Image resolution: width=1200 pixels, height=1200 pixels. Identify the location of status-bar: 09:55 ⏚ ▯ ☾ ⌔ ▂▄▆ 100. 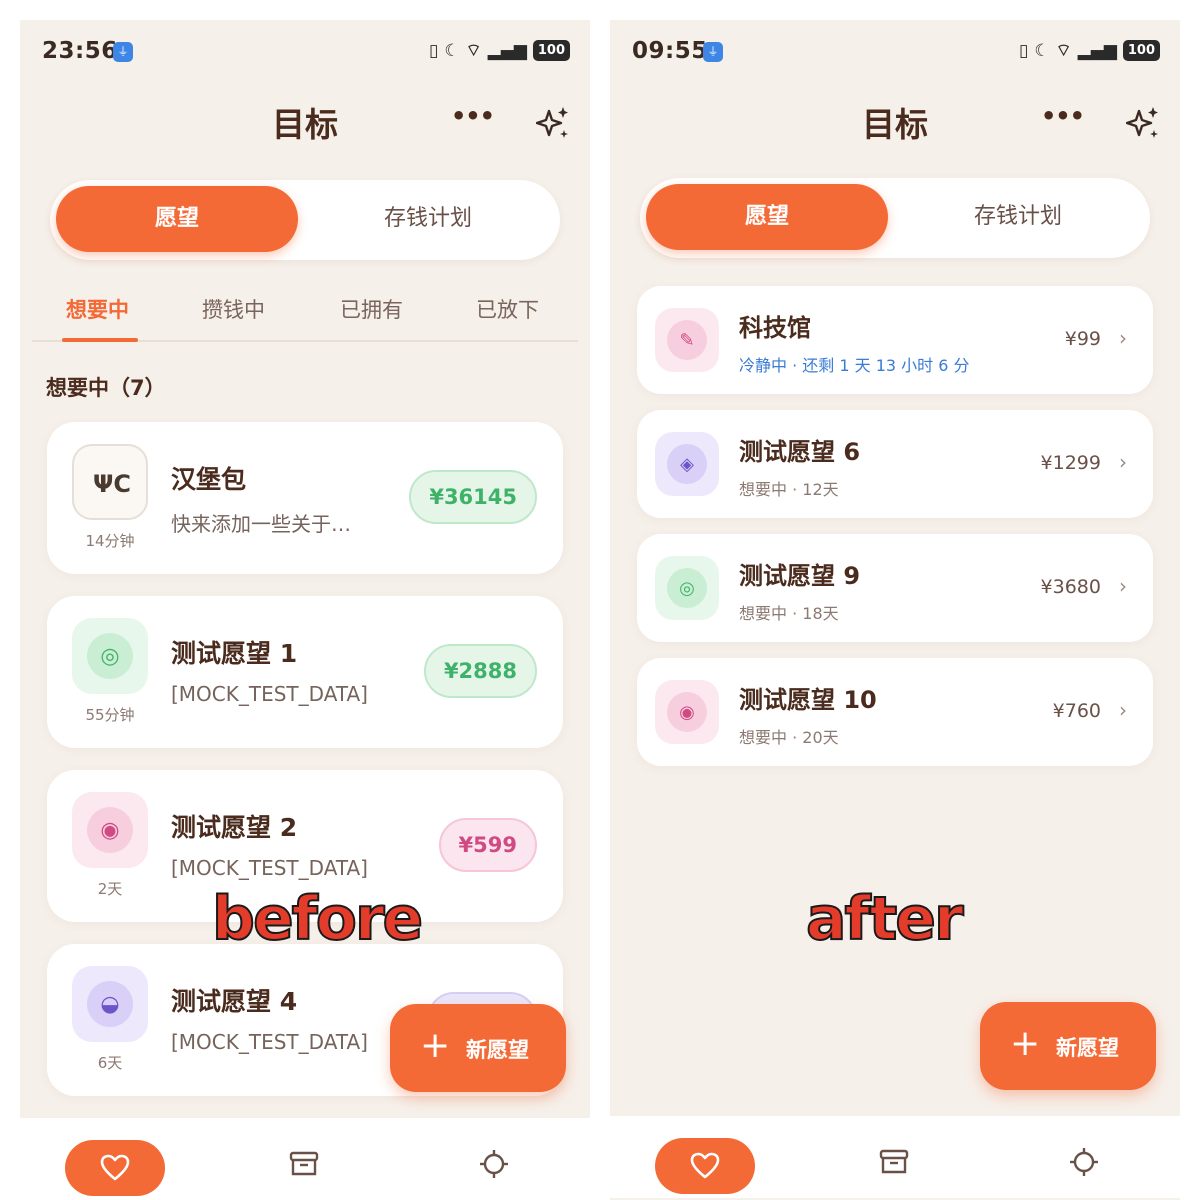
(895, 53).